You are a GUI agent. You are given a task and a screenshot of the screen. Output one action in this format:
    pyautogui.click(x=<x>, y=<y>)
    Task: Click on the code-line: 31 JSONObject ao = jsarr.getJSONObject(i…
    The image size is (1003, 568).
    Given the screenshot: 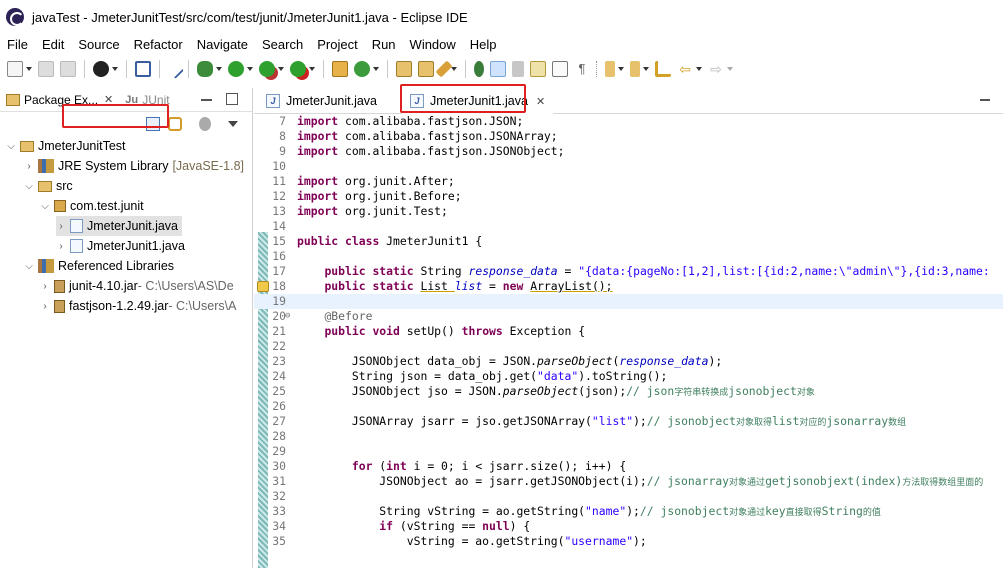 What is the action you would take?
    pyautogui.click(x=628, y=481)
    